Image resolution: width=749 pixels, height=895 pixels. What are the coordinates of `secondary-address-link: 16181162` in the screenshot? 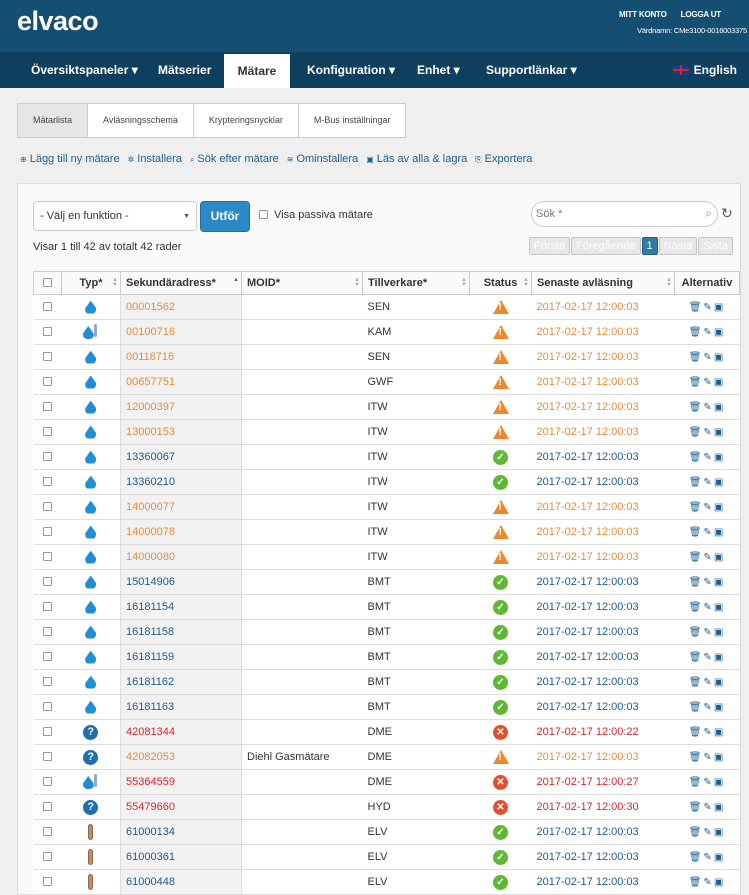 It's located at (181, 682).